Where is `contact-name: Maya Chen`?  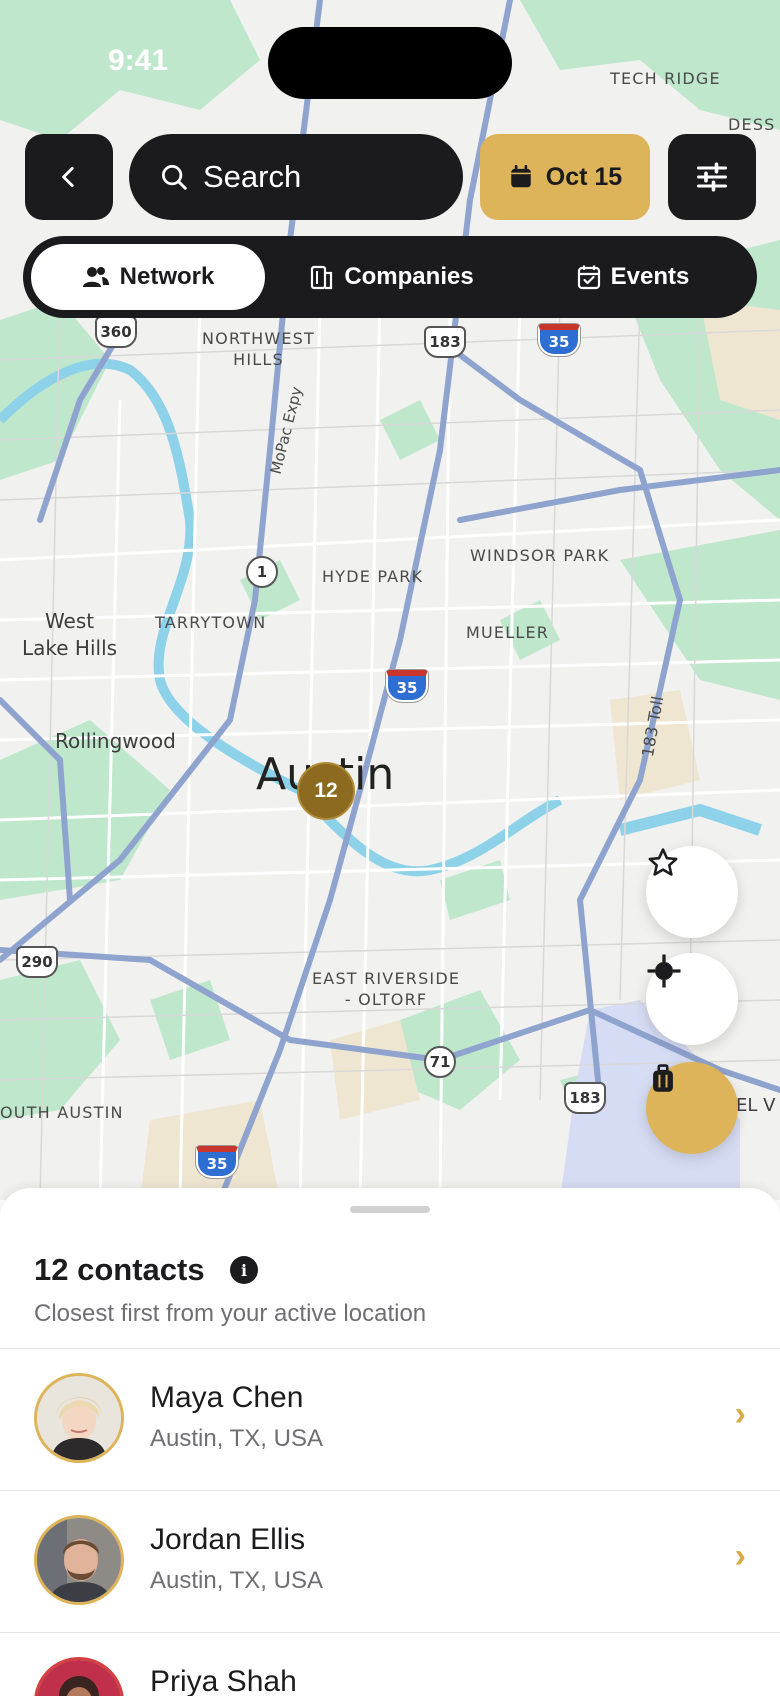
contact-name: Maya Chen is located at coordinates (227, 1397).